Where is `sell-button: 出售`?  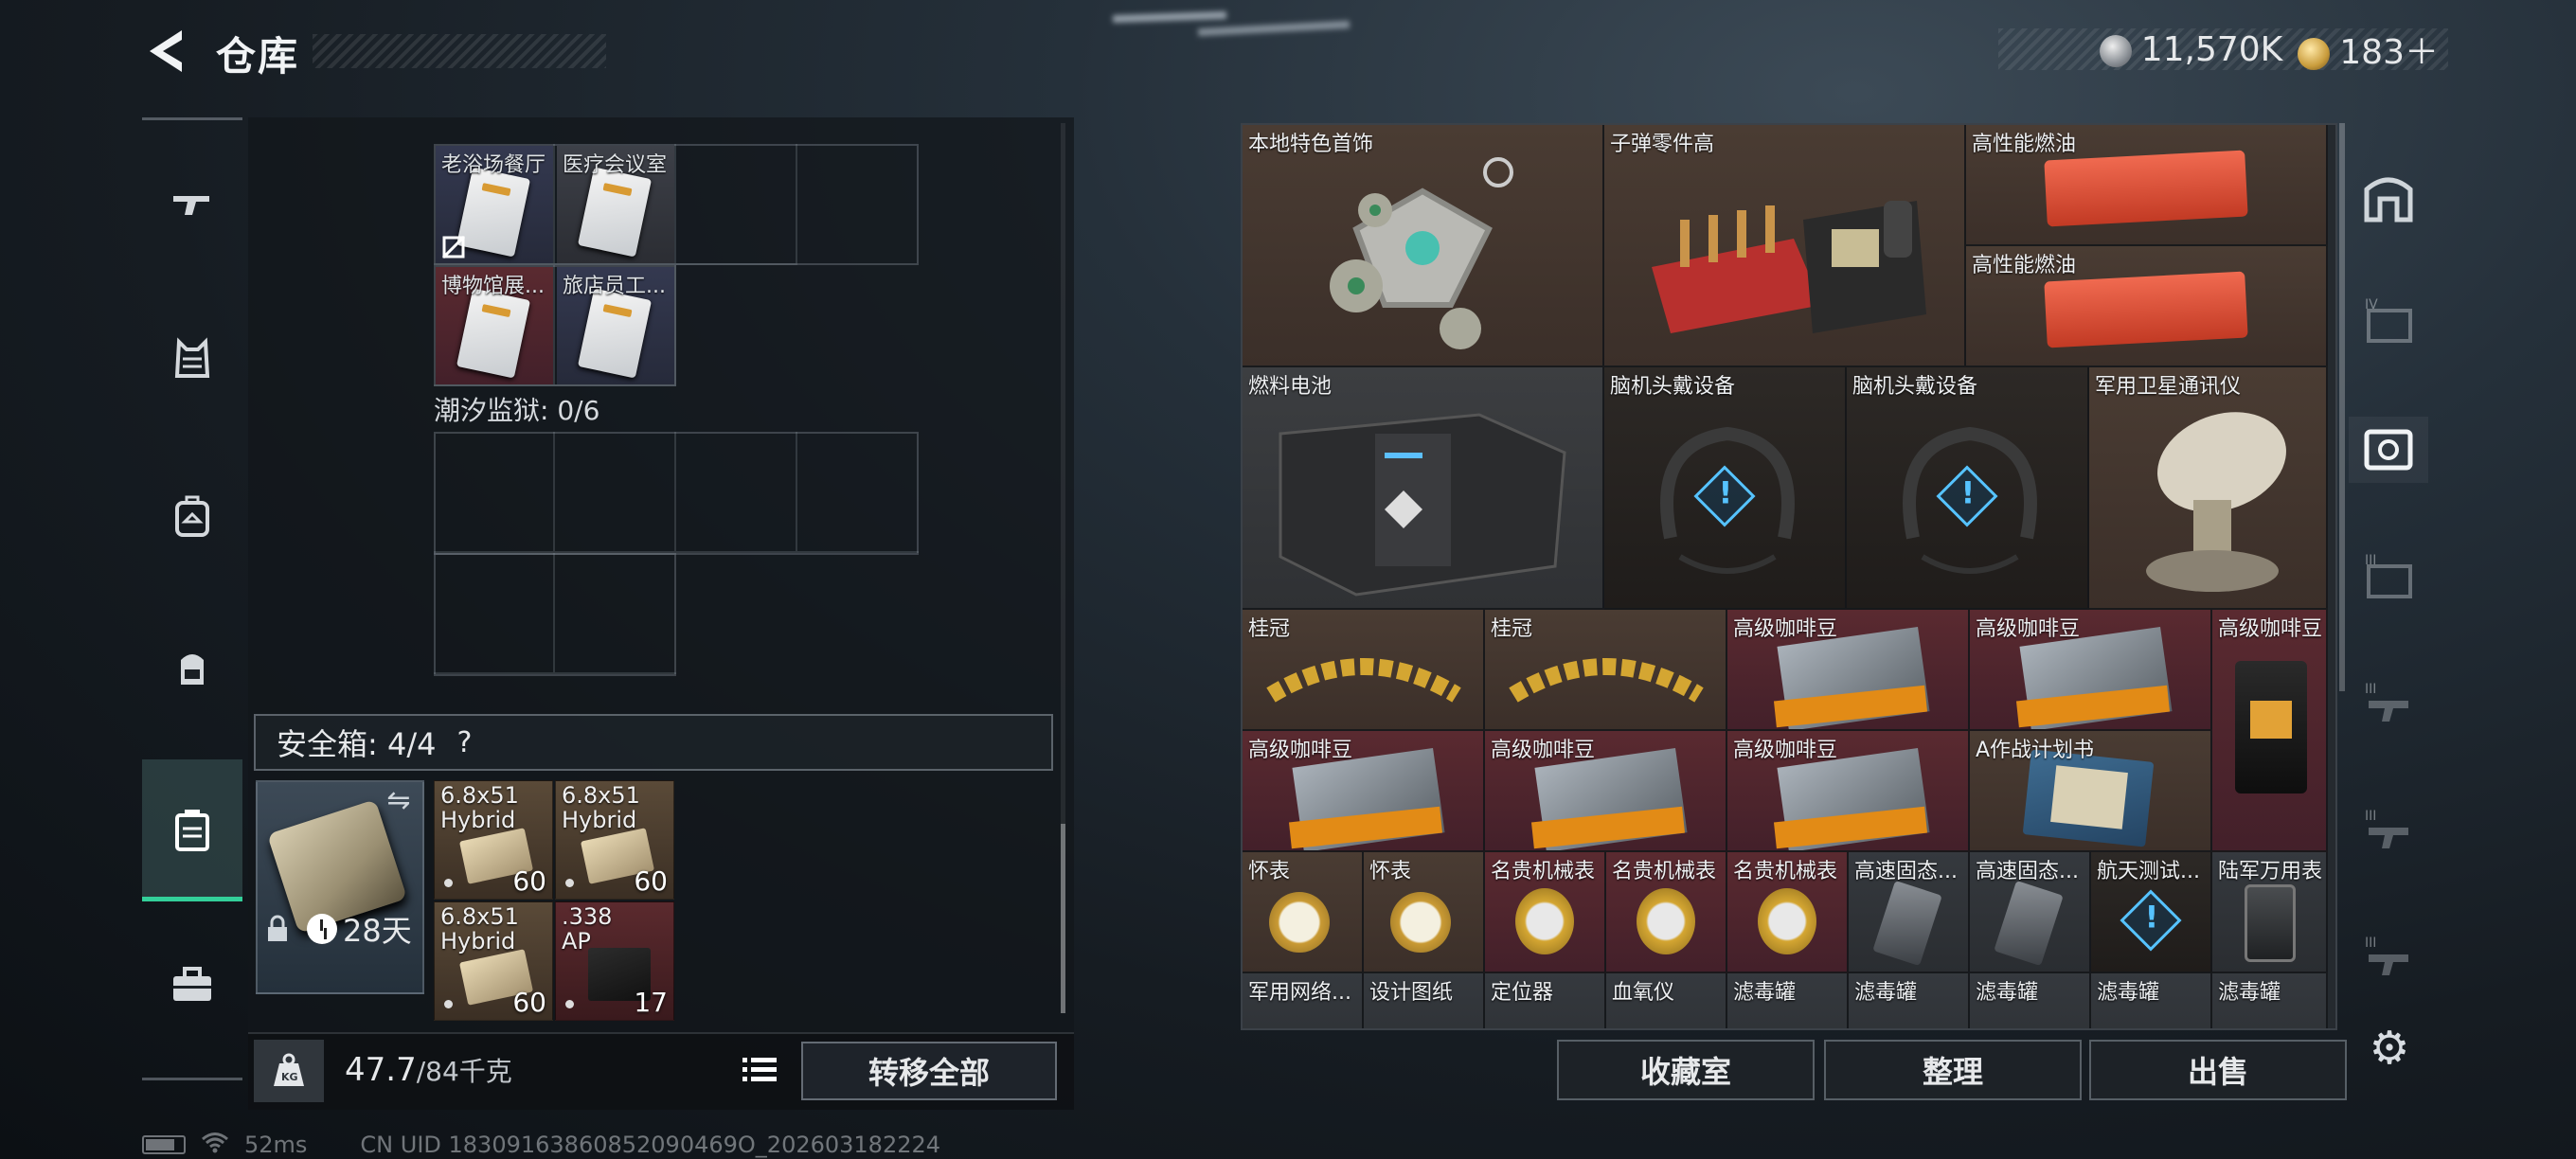 sell-button: 出售 is located at coordinates (2218, 1070).